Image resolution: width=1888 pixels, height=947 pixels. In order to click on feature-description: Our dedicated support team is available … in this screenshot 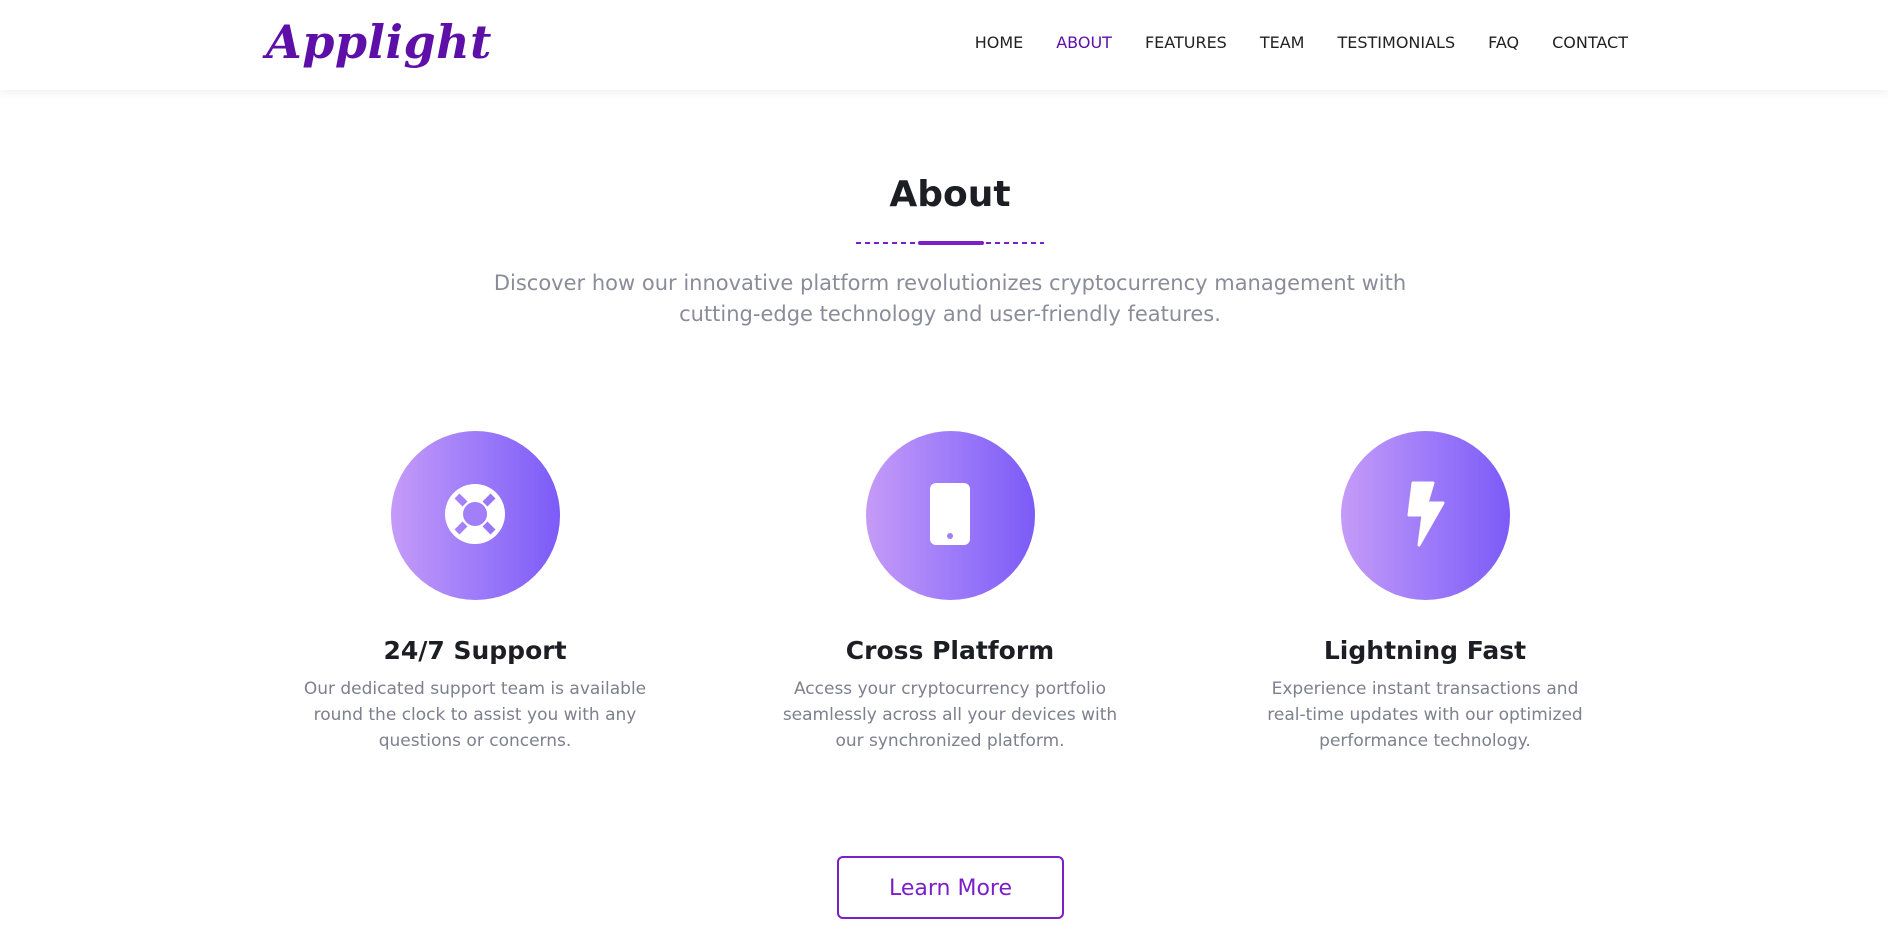, I will do `click(475, 715)`.